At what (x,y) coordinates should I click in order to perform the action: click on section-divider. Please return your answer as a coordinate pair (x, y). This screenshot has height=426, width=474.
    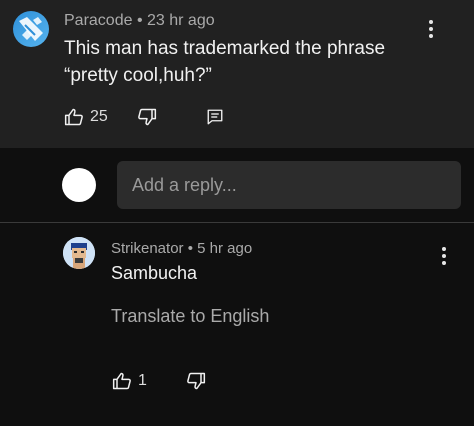
    Looking at the image, I should click on (237, 222).